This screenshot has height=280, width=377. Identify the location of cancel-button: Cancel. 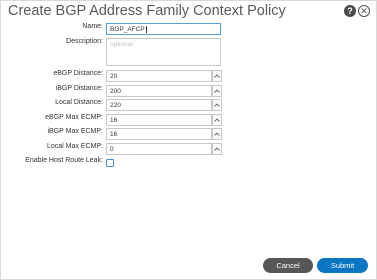
(288, 265).